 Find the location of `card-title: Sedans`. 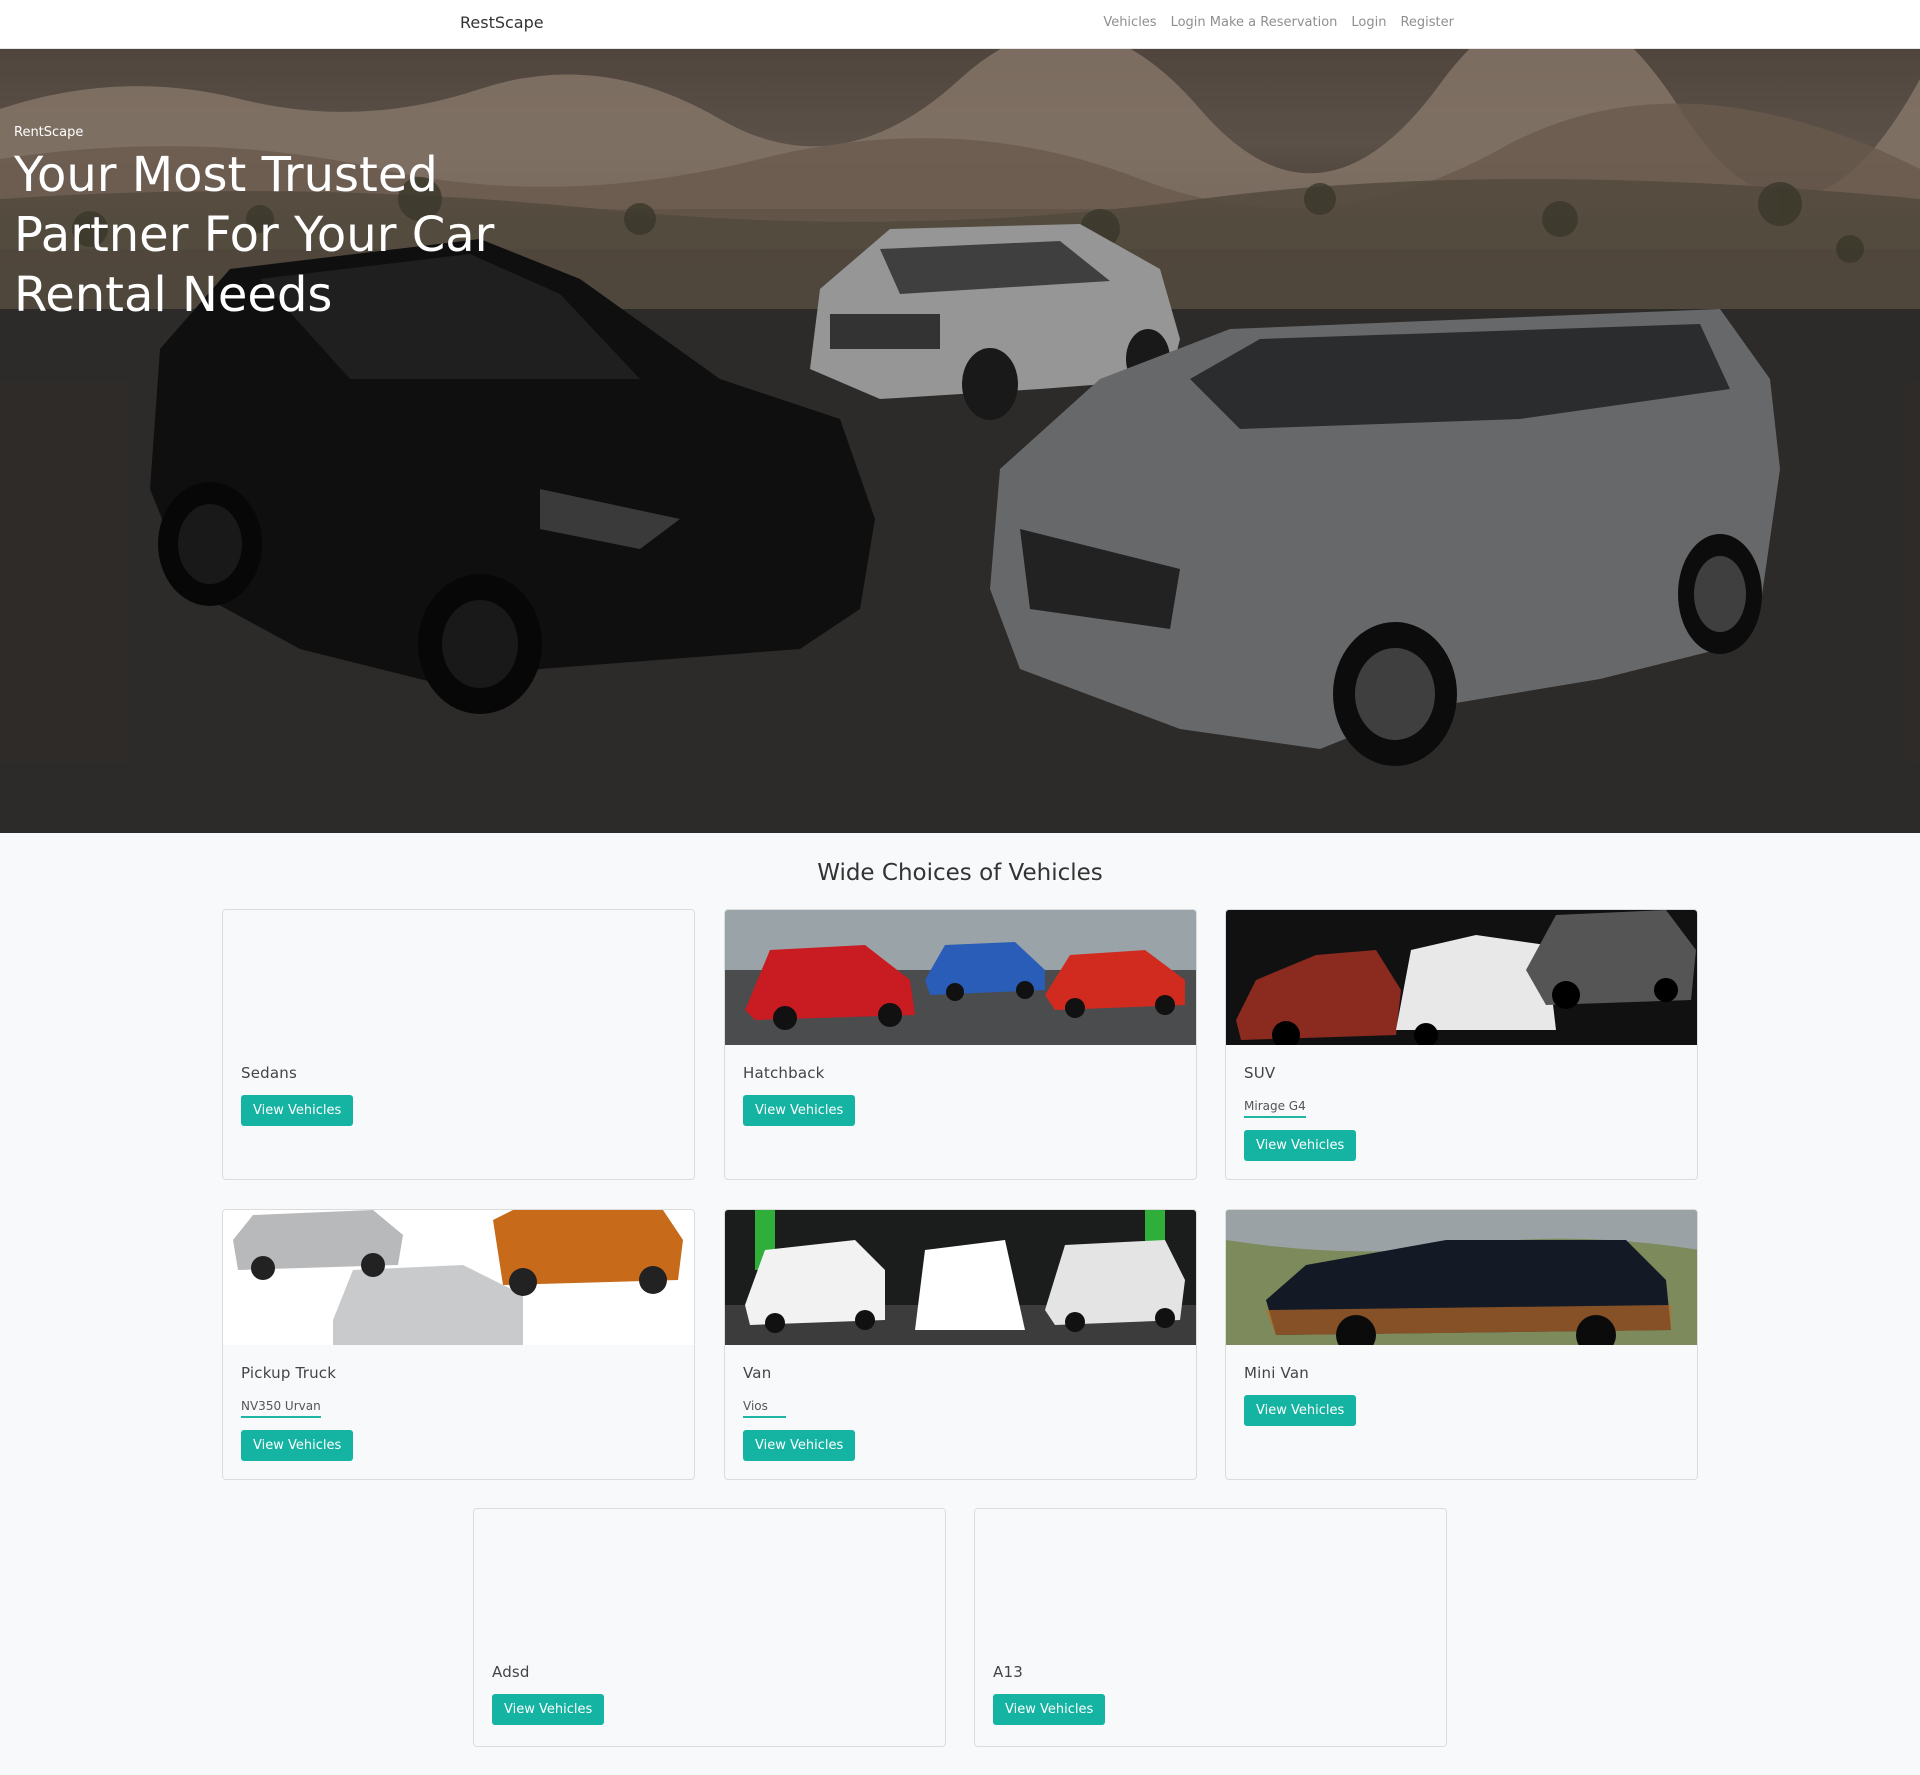

card-title: Sedans is located at coordinates (269, 1073).